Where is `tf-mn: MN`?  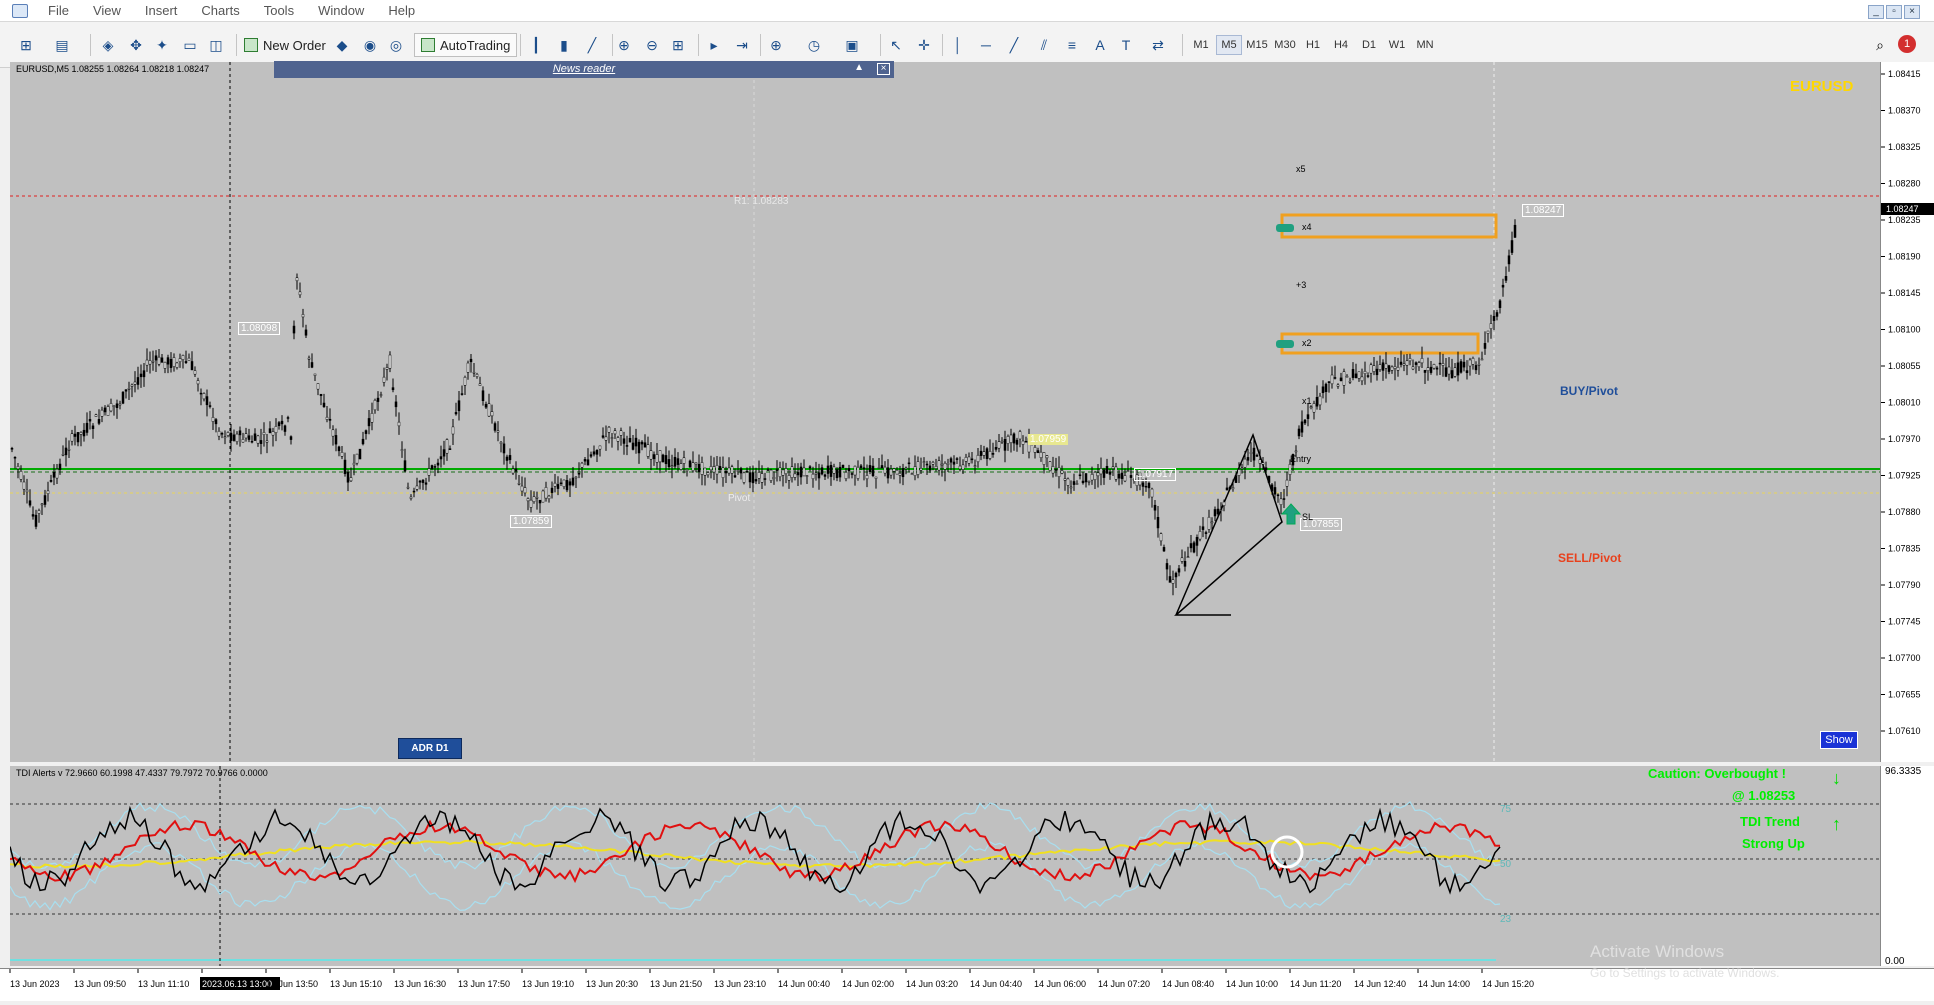 tf-mn: MN is located at coordinates (1425, 45).